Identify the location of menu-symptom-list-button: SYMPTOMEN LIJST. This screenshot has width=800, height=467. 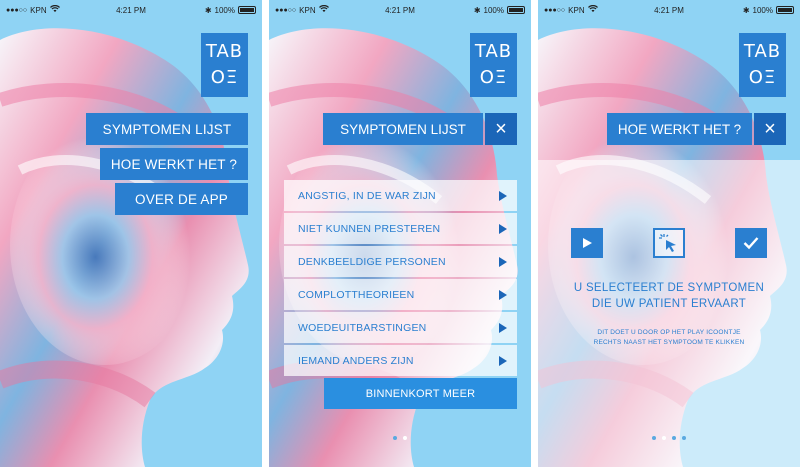
(167, 129).